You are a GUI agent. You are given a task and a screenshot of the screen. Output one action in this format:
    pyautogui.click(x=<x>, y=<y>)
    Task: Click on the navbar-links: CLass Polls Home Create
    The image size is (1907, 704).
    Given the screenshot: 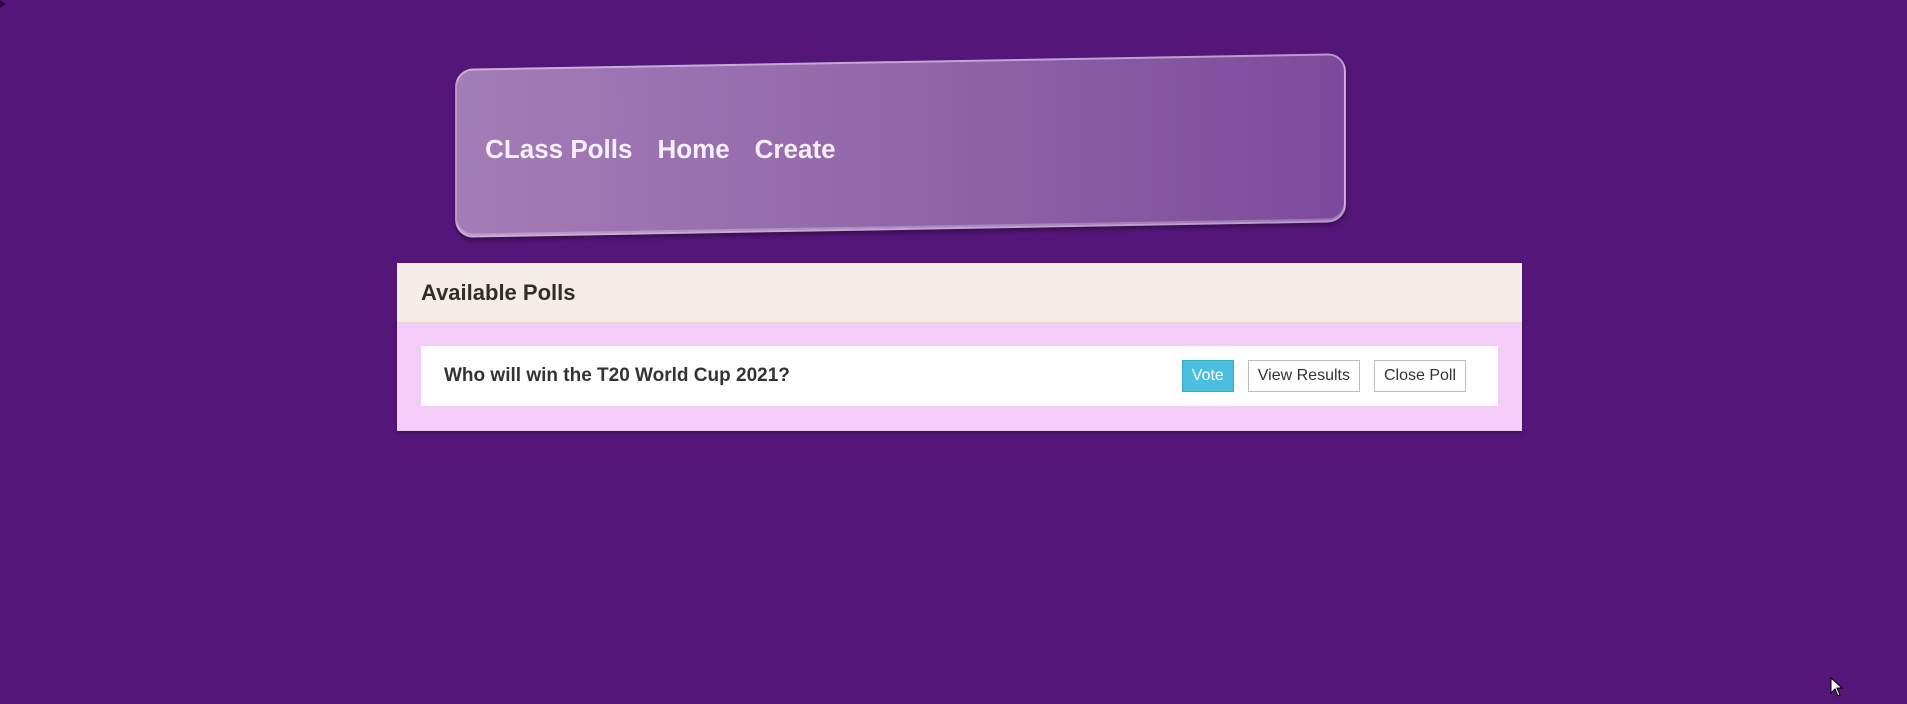 What is the action you would take?
    pyautogui.click(x=672, y=149)
    